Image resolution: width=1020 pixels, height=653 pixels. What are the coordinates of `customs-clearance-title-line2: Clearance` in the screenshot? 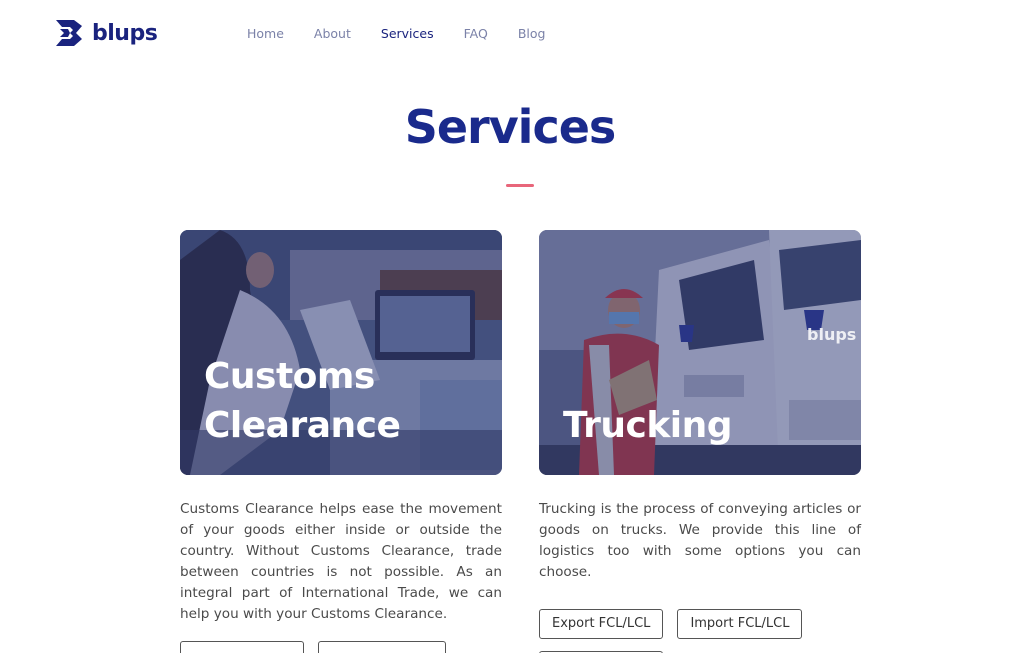 It's located at (302, 425).